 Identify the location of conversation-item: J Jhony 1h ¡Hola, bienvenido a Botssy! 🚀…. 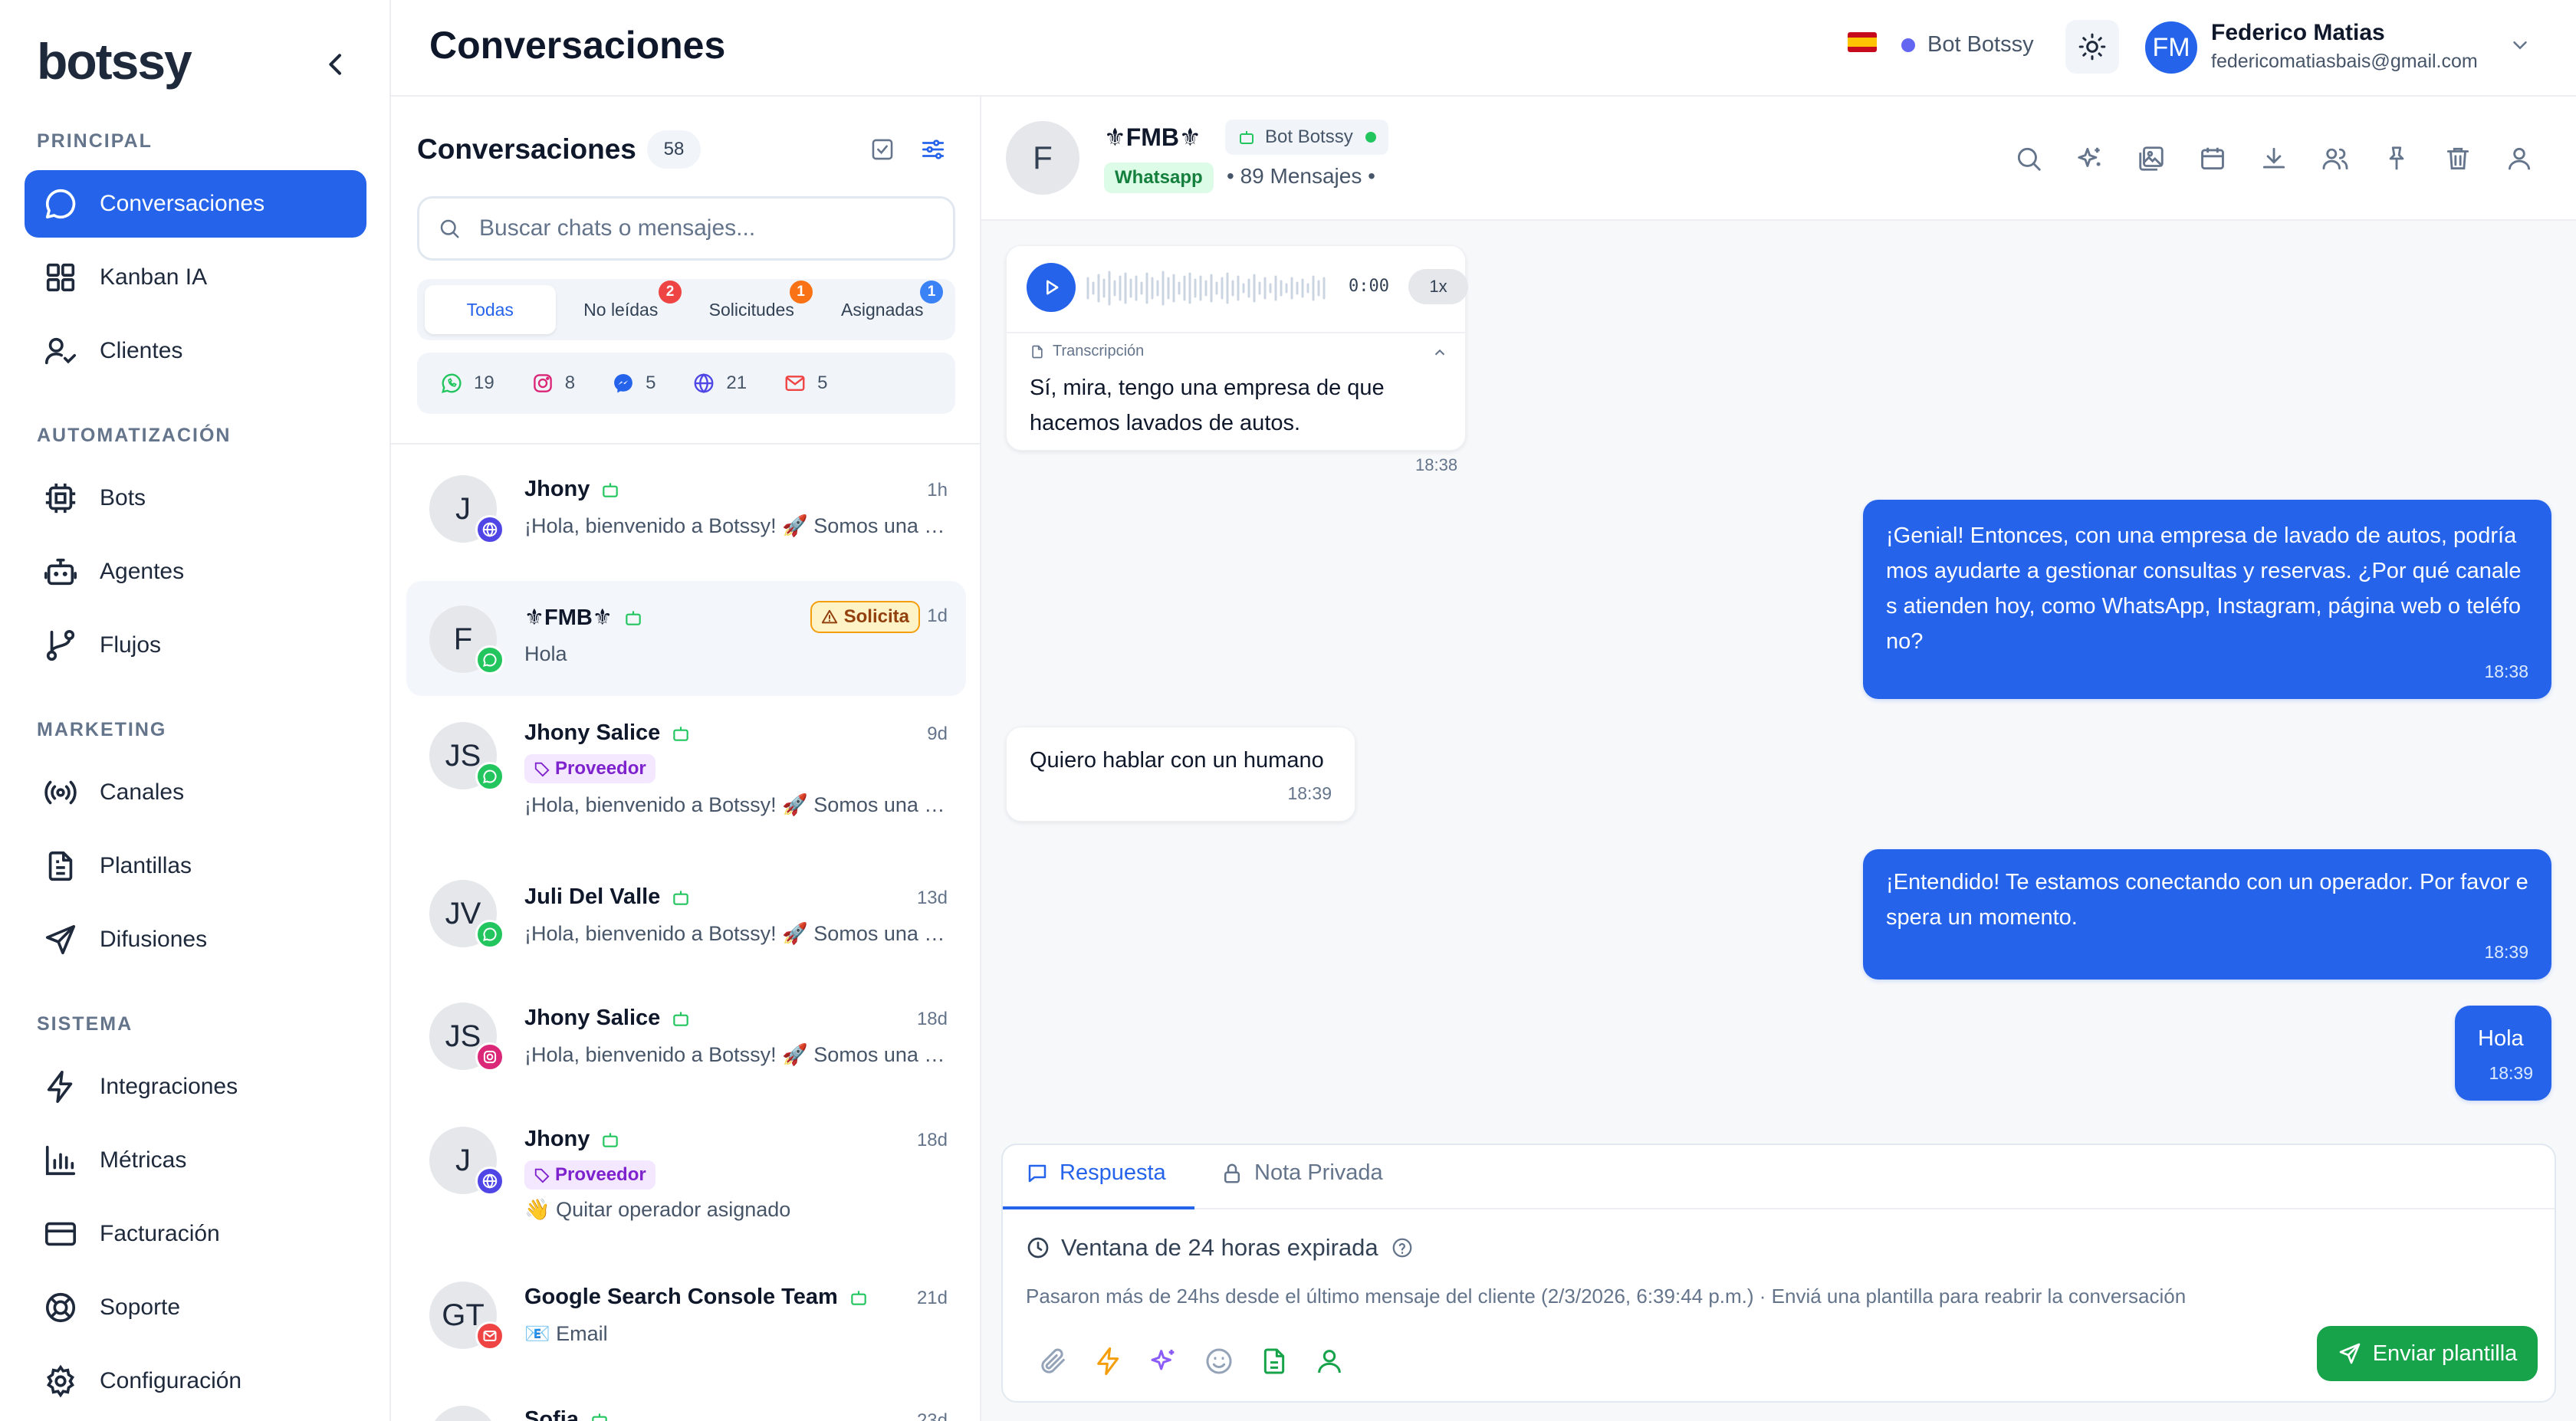
(686, 515).